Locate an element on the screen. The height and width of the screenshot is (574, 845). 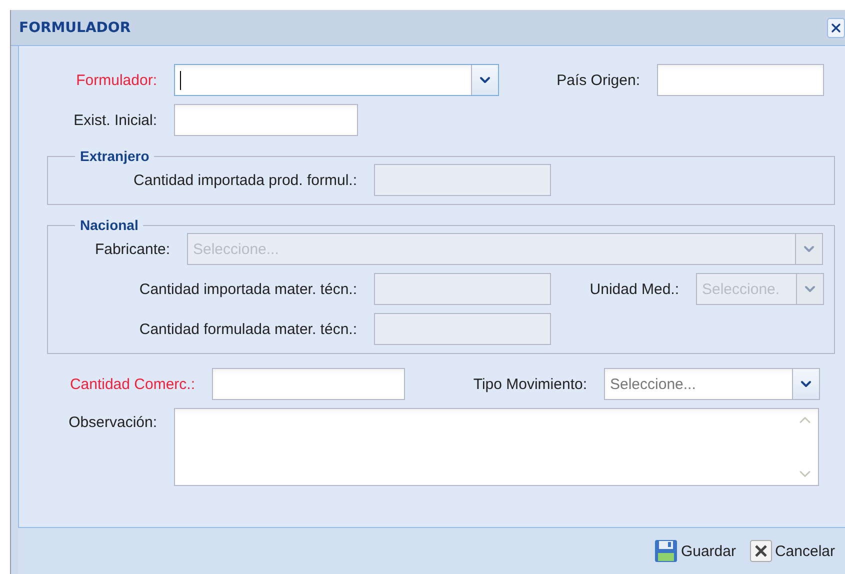
field-label: Cantidad formulada mater. técn.: is located at coordinates (248, 329).